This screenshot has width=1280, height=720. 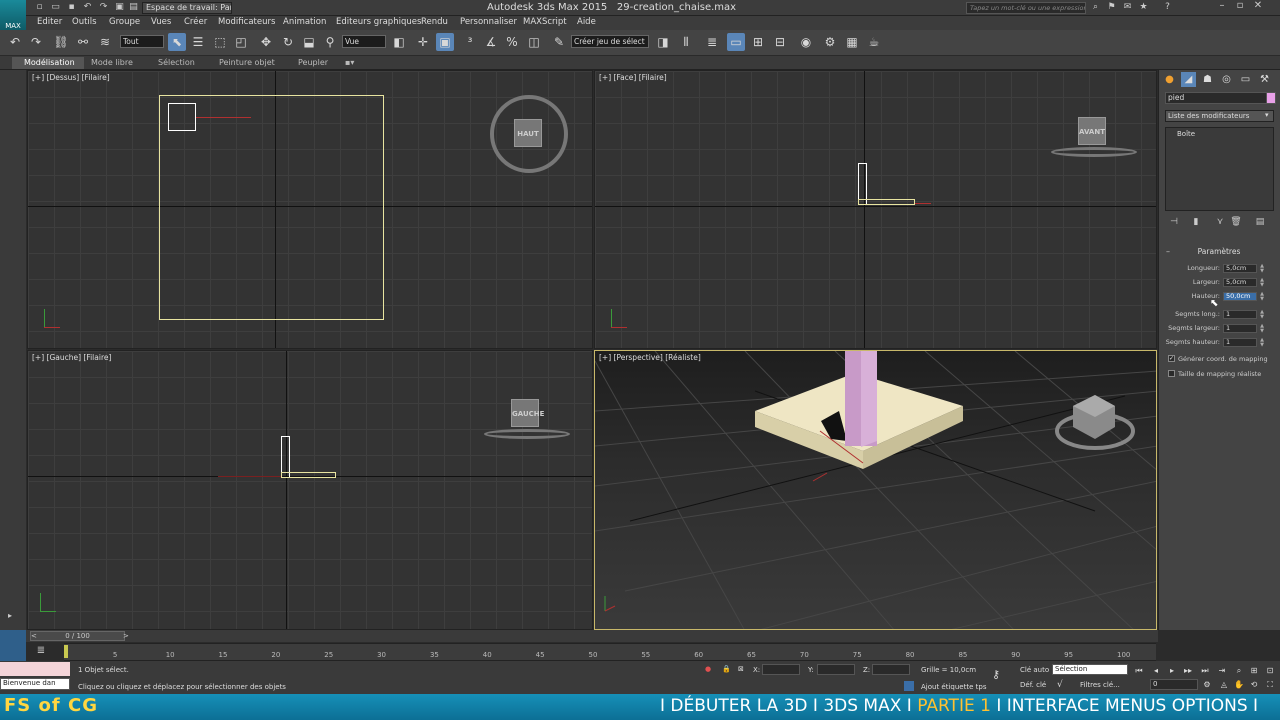 I want to click on viewcube-left: GAUCHE, so click(x=527, y=413).